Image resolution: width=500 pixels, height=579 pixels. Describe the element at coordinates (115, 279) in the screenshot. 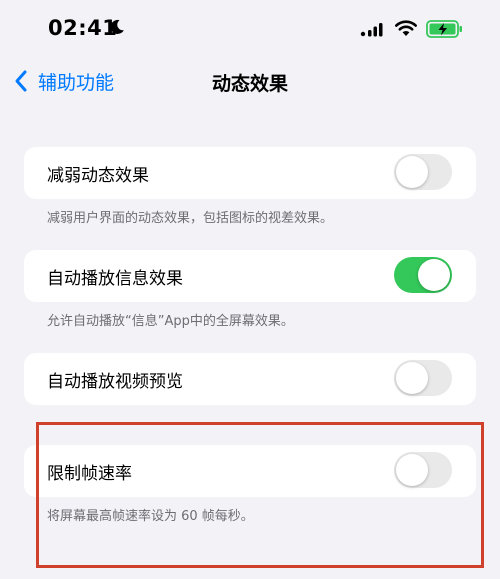

I see `auto-play-message-effects-label: 自动播放信息效果` at that location.